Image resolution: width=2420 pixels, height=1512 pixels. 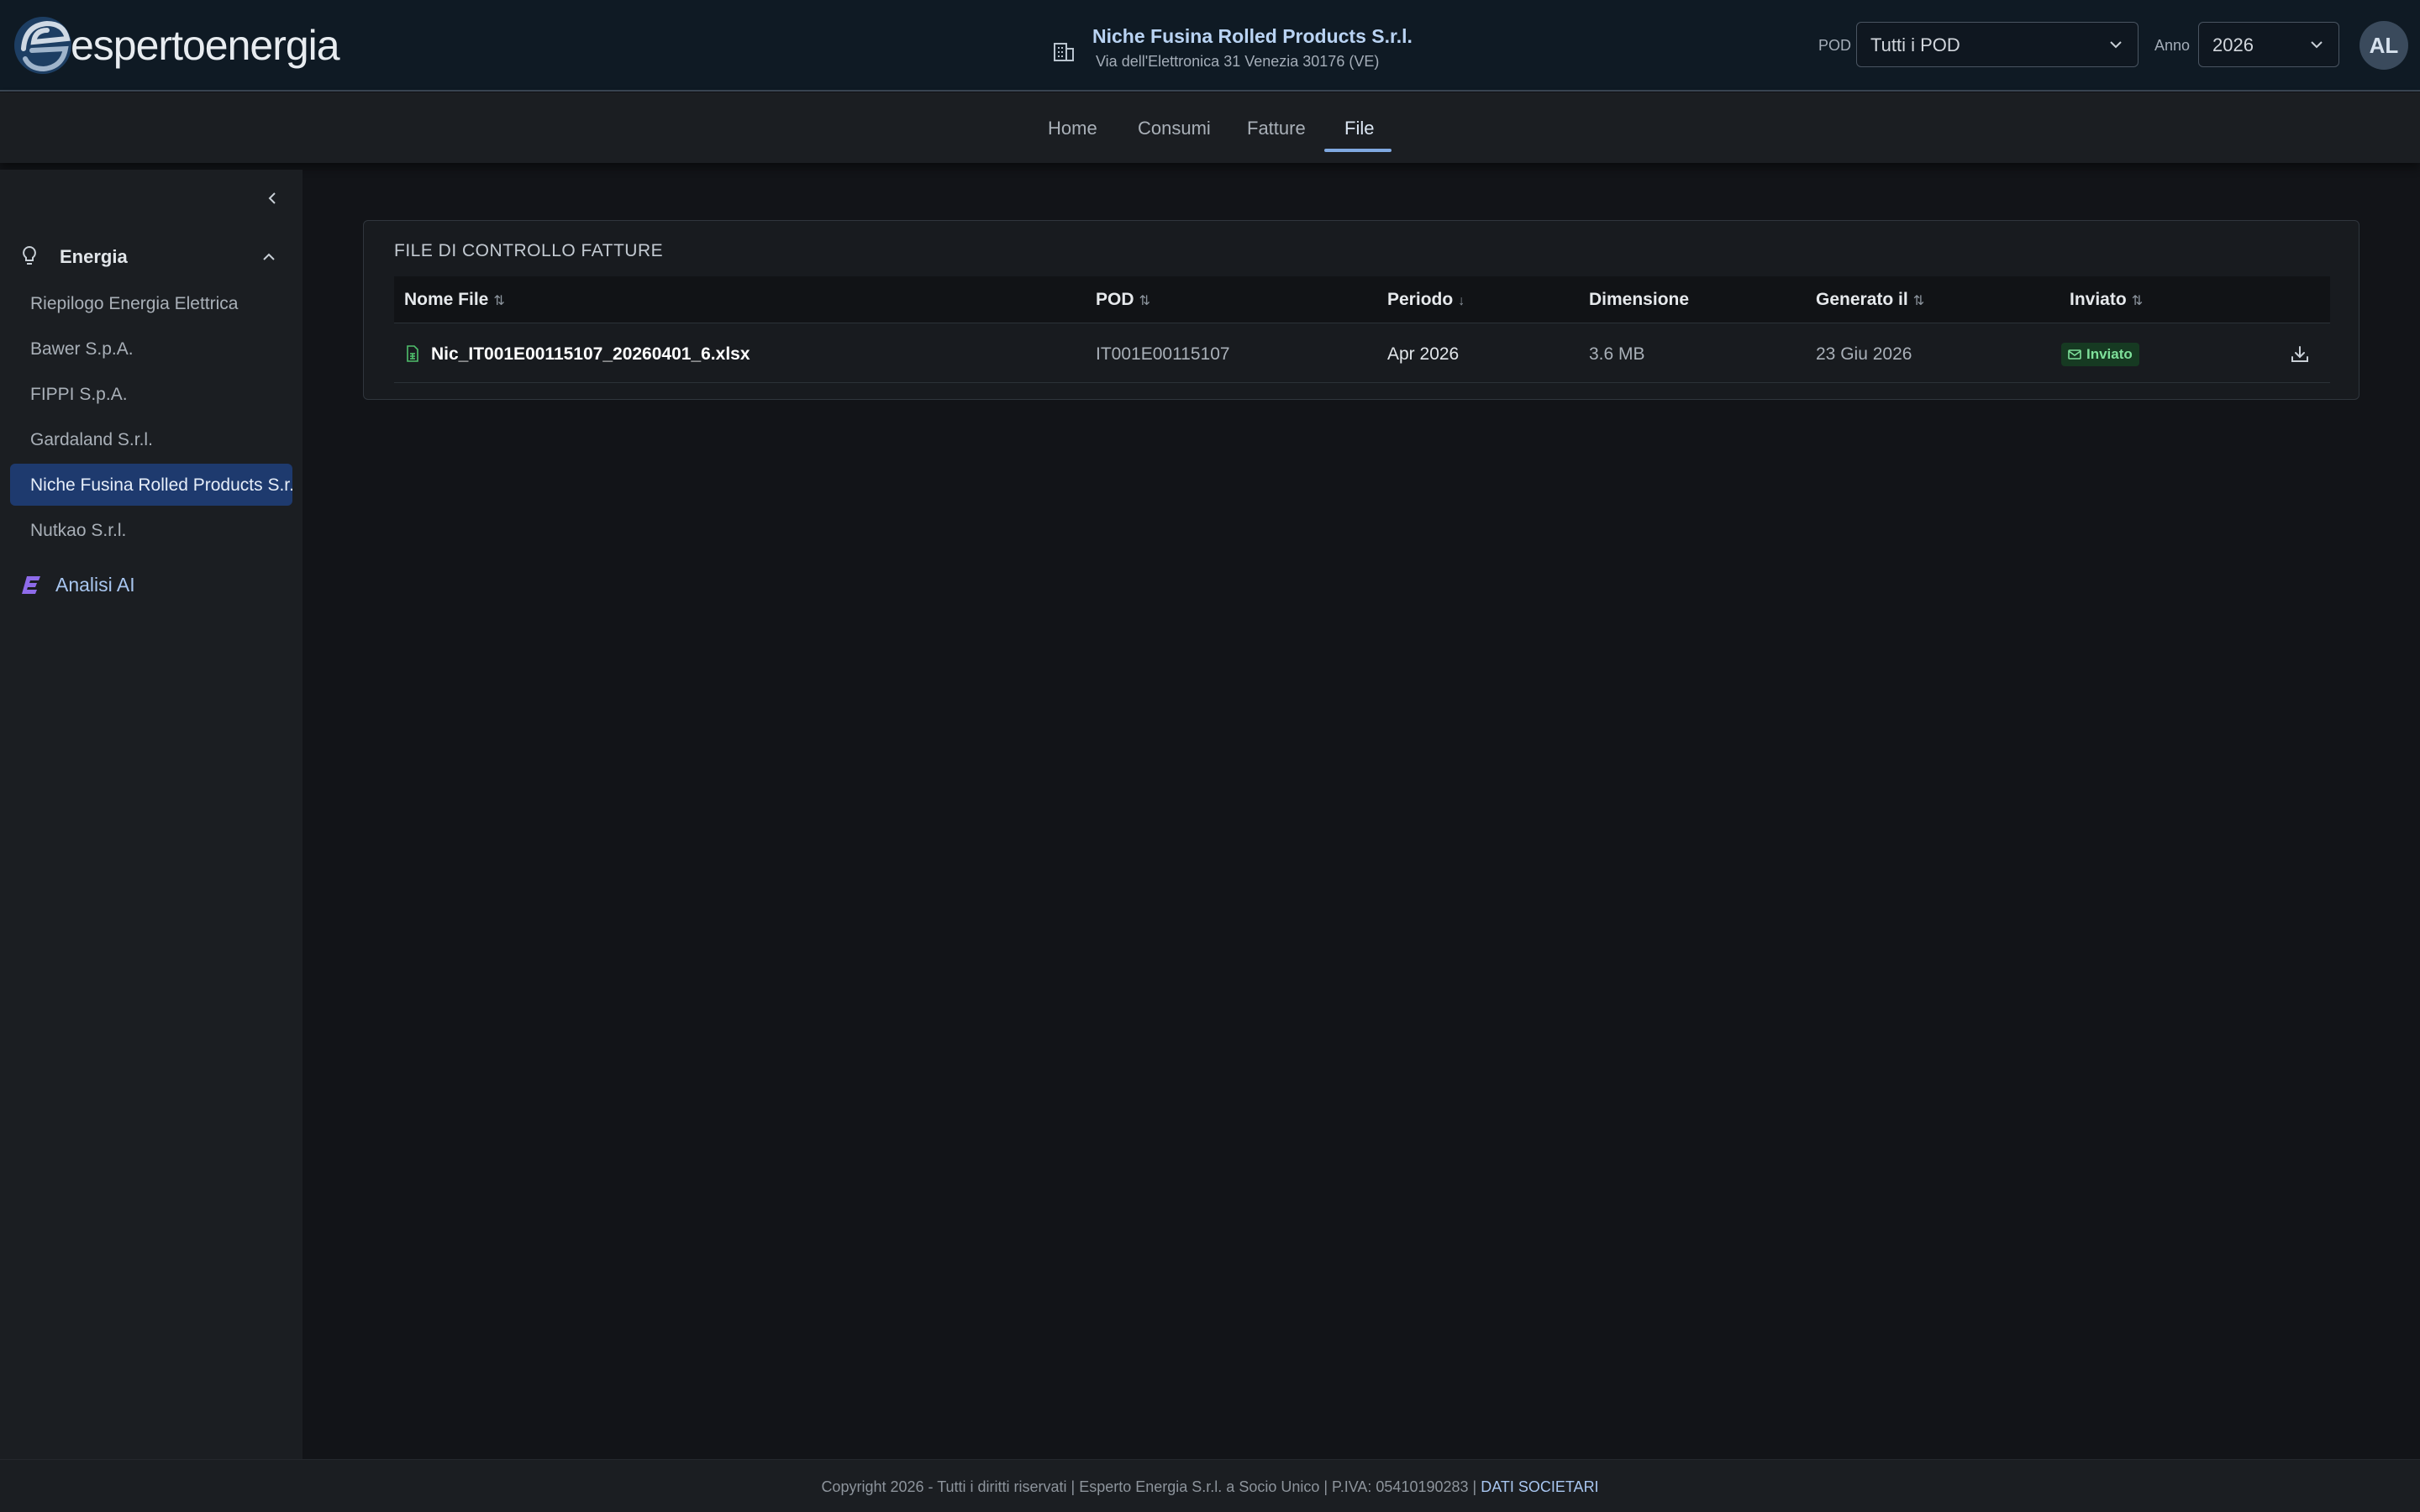 What do you see at coordinates (94, 256) in the screenshot?
I see `sidebar-group-title: Energia` at bounding box center [94, 256].